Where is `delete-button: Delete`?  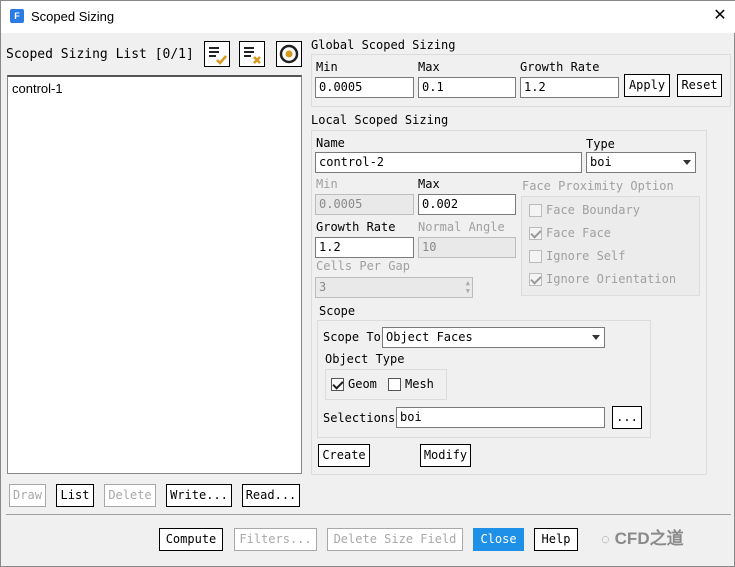 delete-button: Delete is located at coordinates (130, 495).